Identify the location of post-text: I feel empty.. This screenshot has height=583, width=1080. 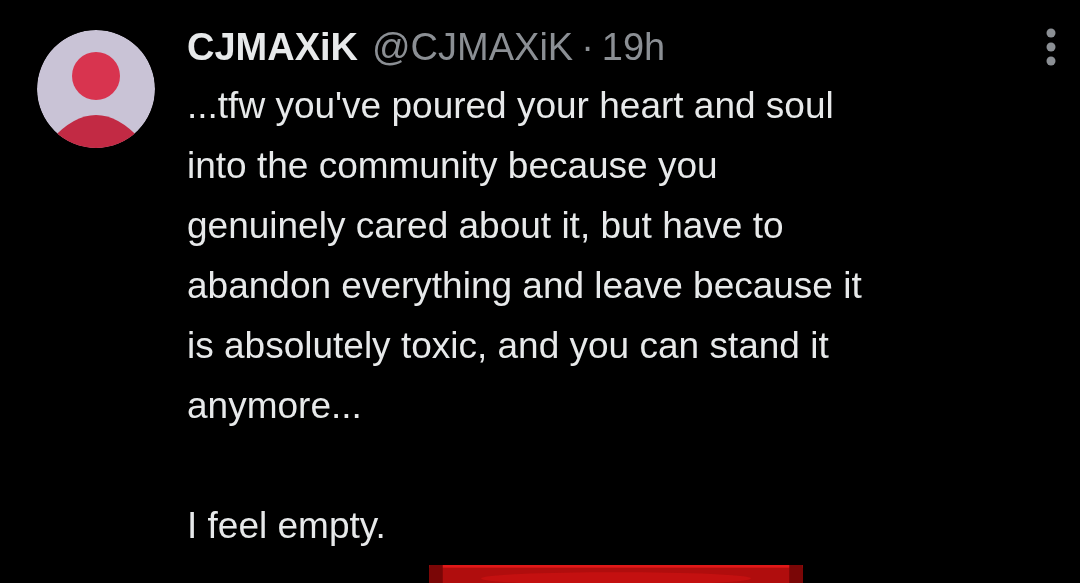
(287, 526).